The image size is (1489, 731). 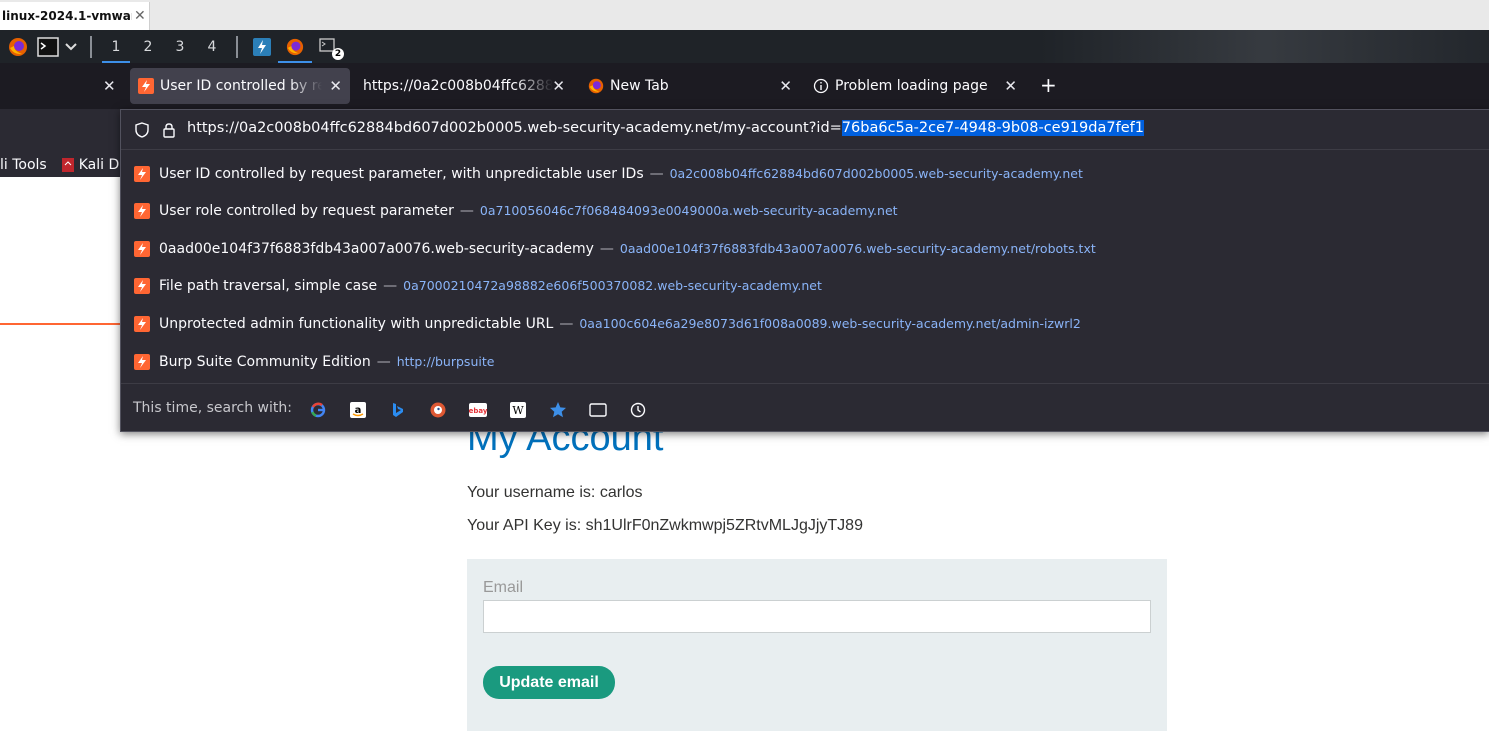 I want to click on tabs-icon, so click(x=598, y=410).